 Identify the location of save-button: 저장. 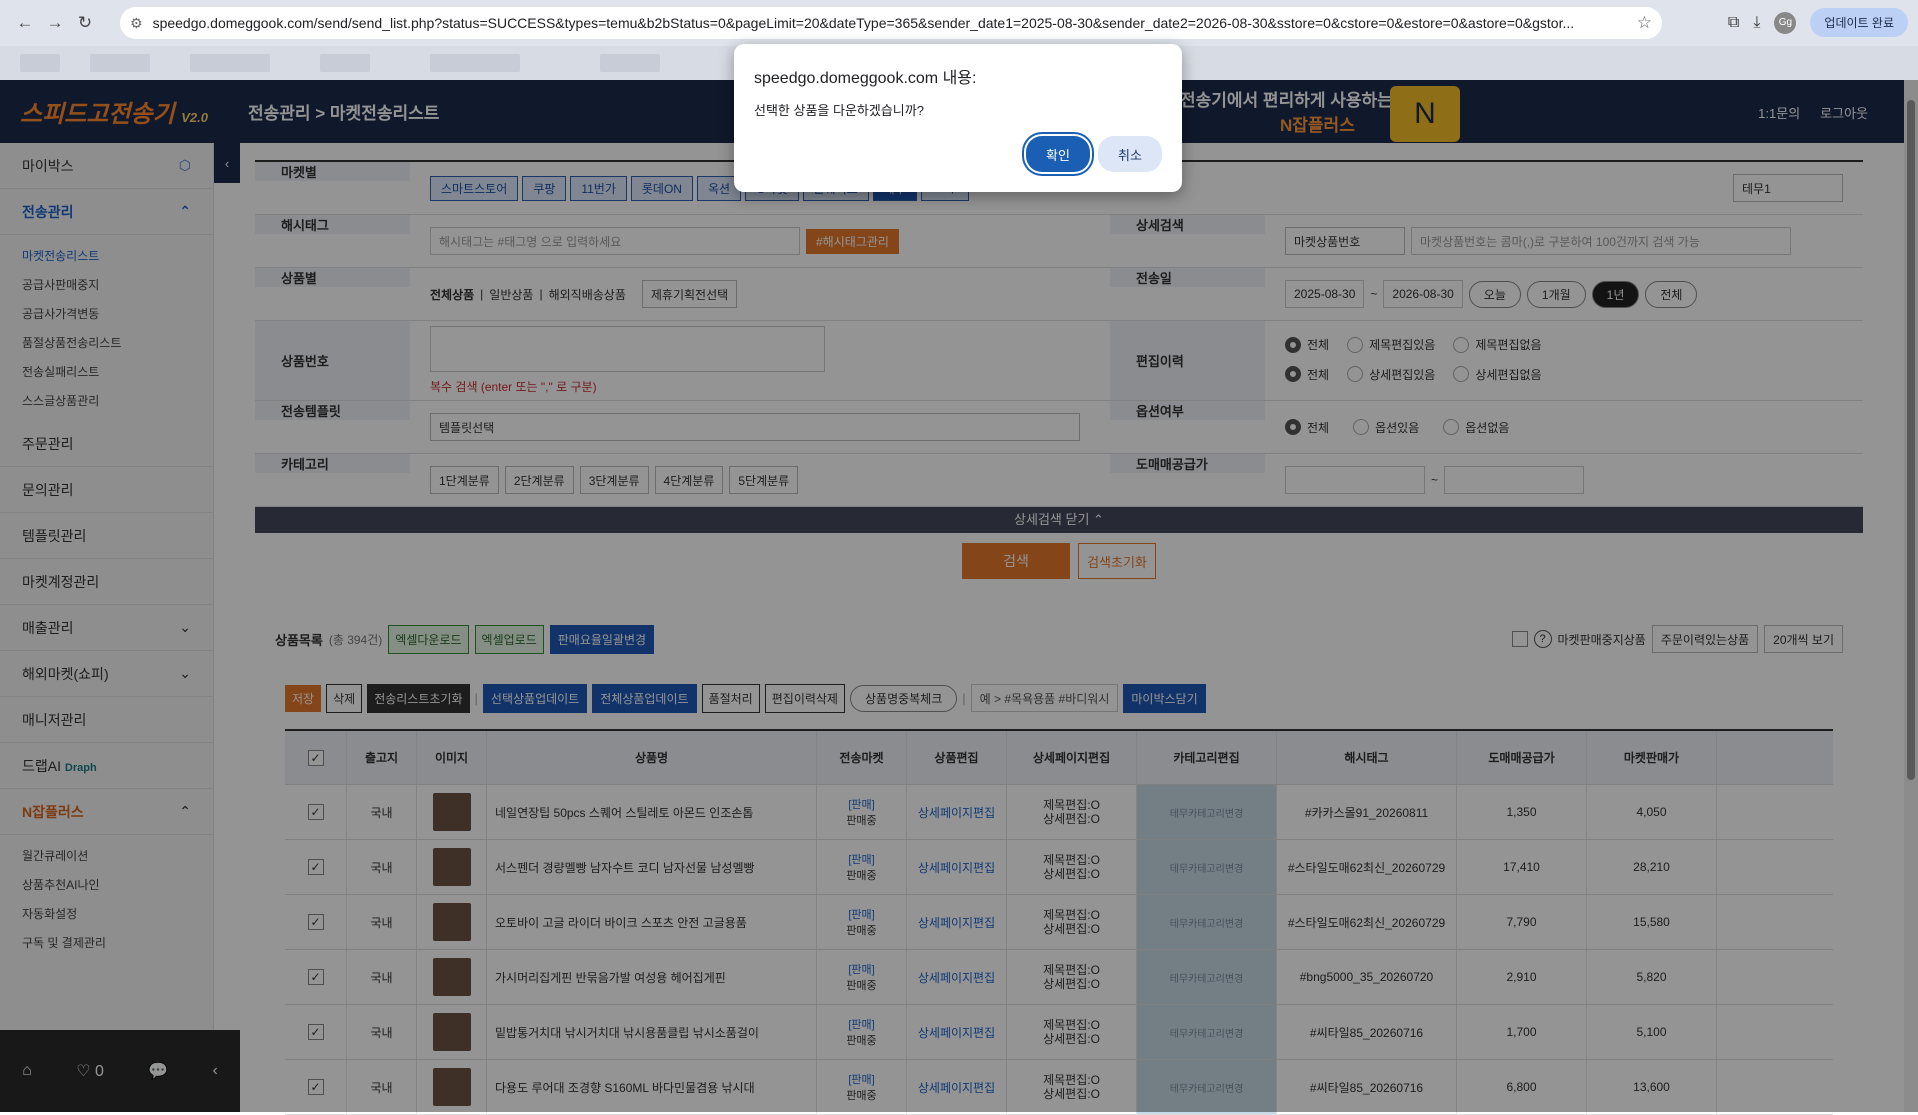
(303, 698).